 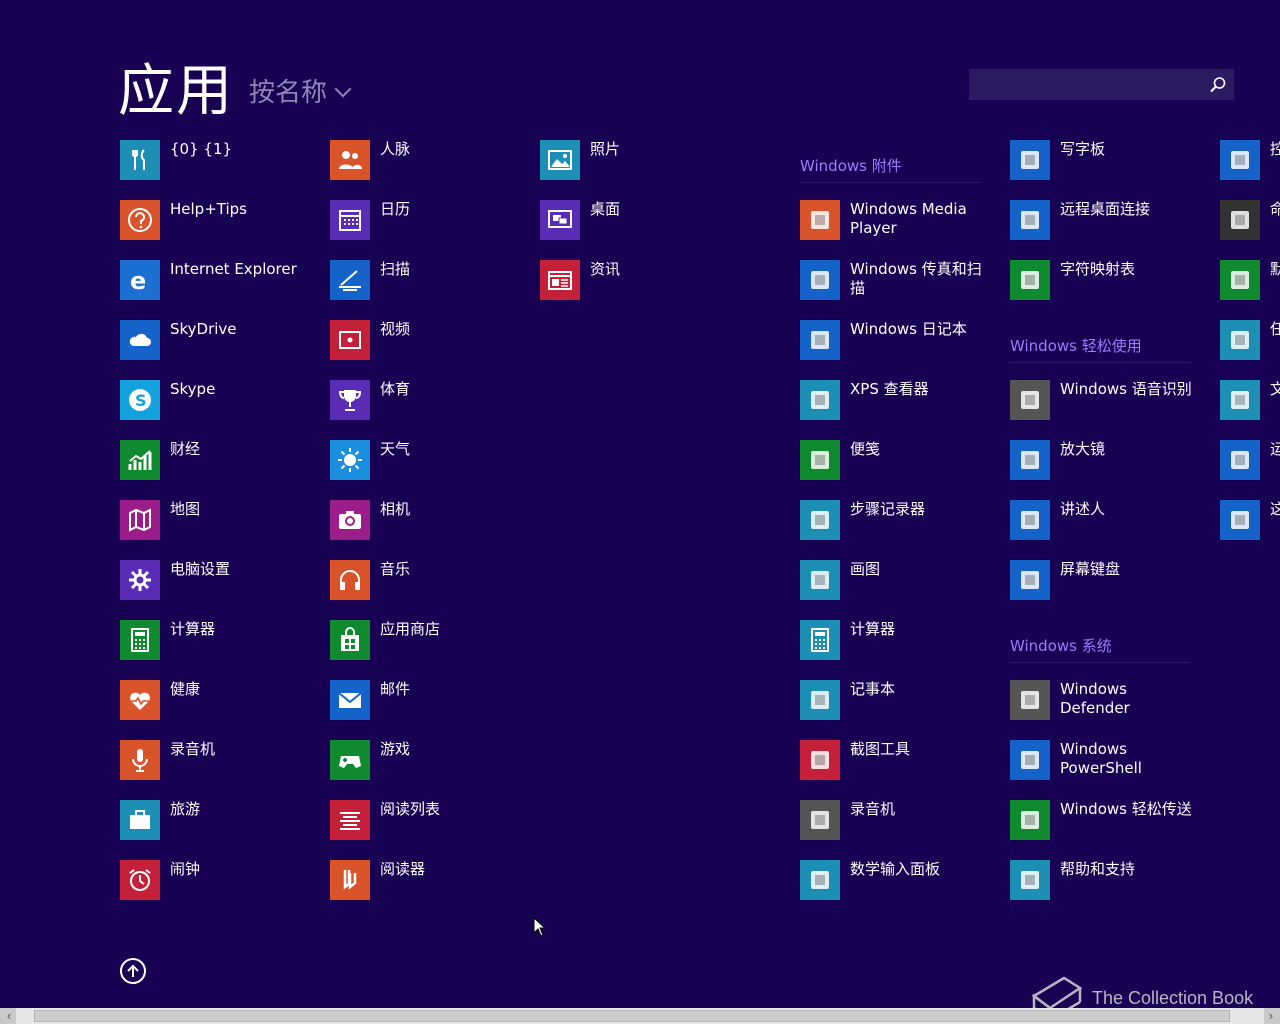 What do you see at coordinates (1030, 280) in the screenshot?
I see `charmap-icon` at bounding box center [1030, 280].